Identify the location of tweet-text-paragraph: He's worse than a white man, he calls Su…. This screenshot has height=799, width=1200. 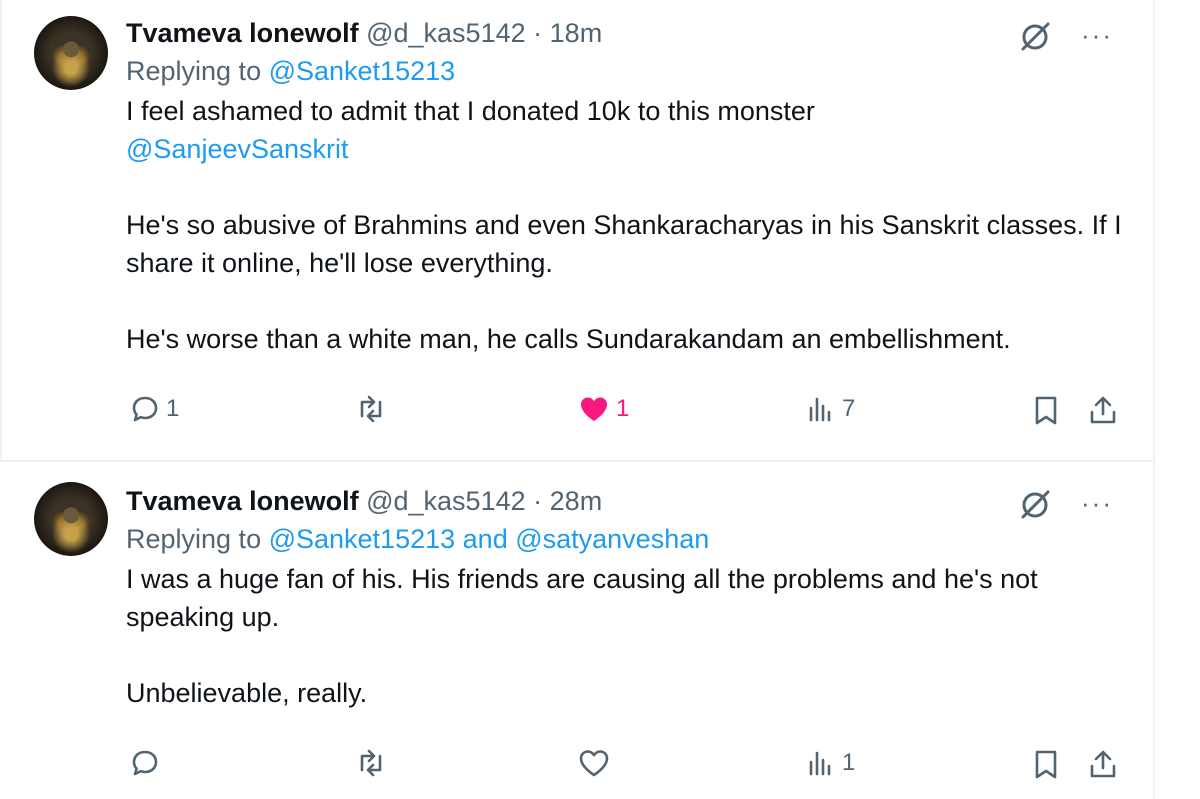
(568, 339).